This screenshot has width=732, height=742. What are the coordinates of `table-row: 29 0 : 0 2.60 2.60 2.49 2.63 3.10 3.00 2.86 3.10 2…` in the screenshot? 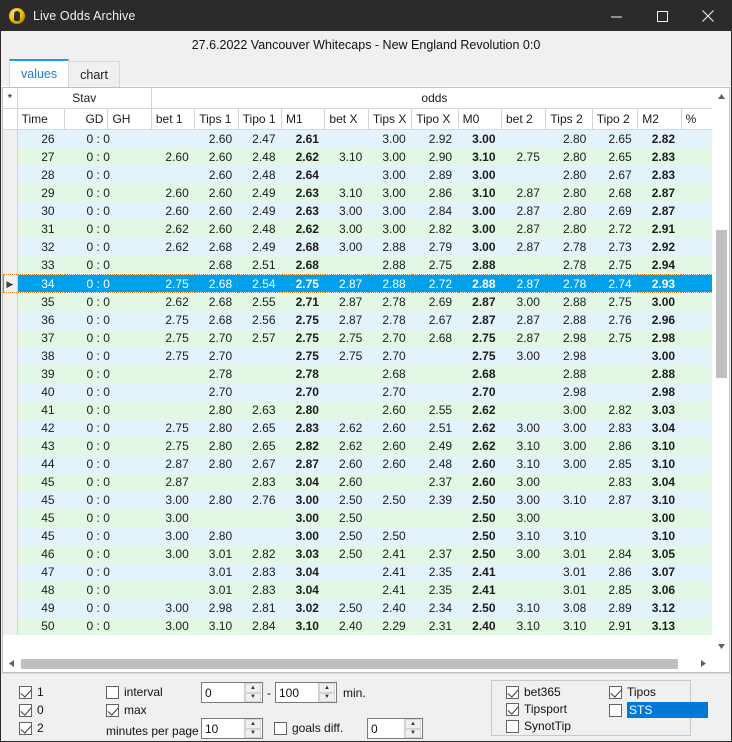 It's located at (357, 193).